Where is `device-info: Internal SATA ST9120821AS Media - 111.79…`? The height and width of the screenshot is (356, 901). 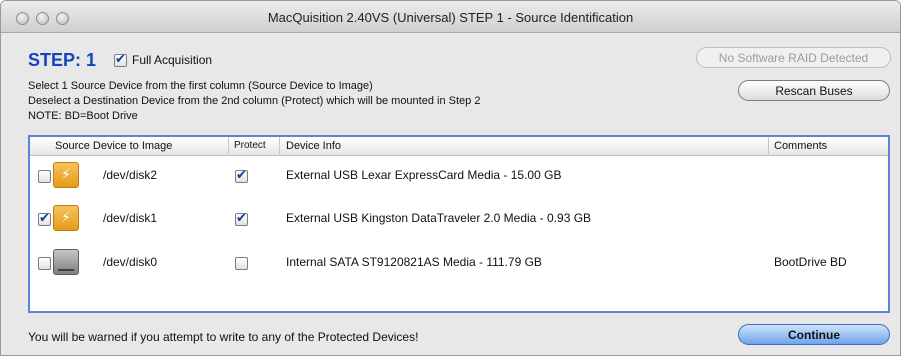
device-info: Internal SATA ST9120821AS Media - 111.79… is located at coordinates (414, 262).